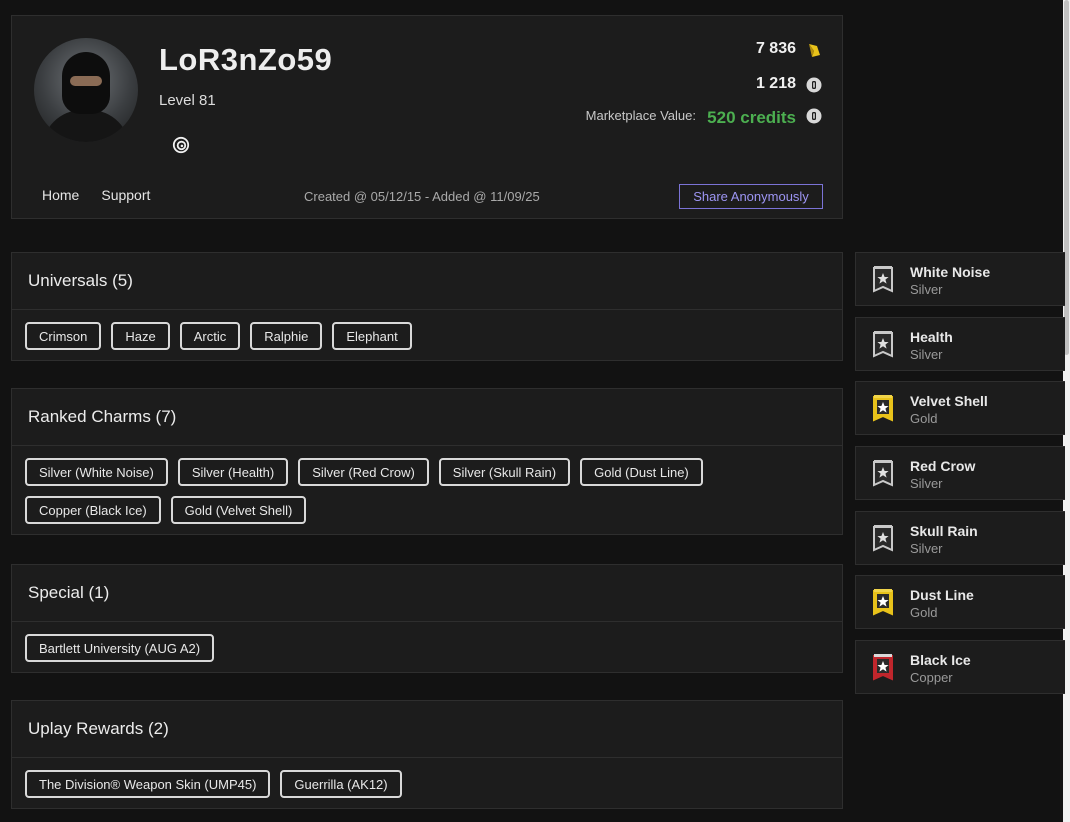 The height and width of the screenshot is (822, 1070). Describe the element at coordinates (931, 677) in the screenshot. I see `charm-tier: Copper` at that location.